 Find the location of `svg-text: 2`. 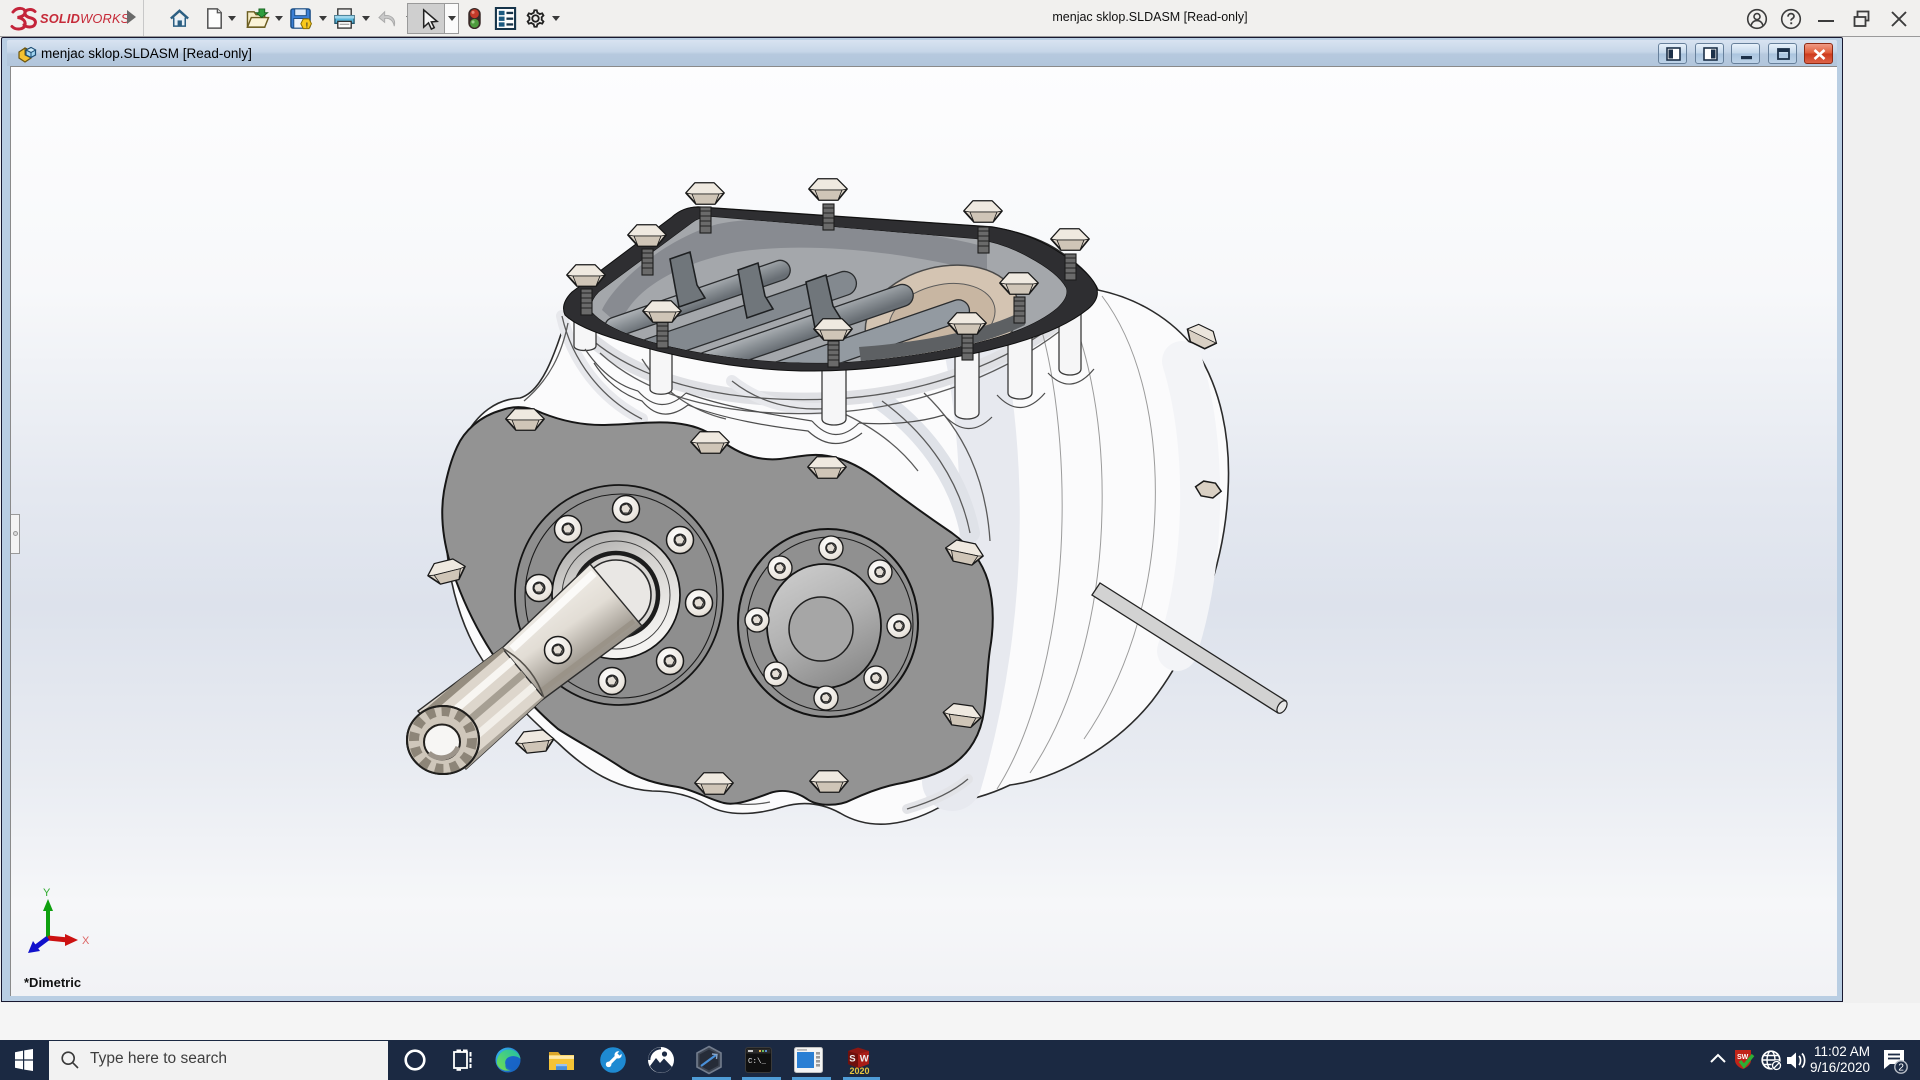

svg-text: 2 is located at coordinates (1901, 1068).